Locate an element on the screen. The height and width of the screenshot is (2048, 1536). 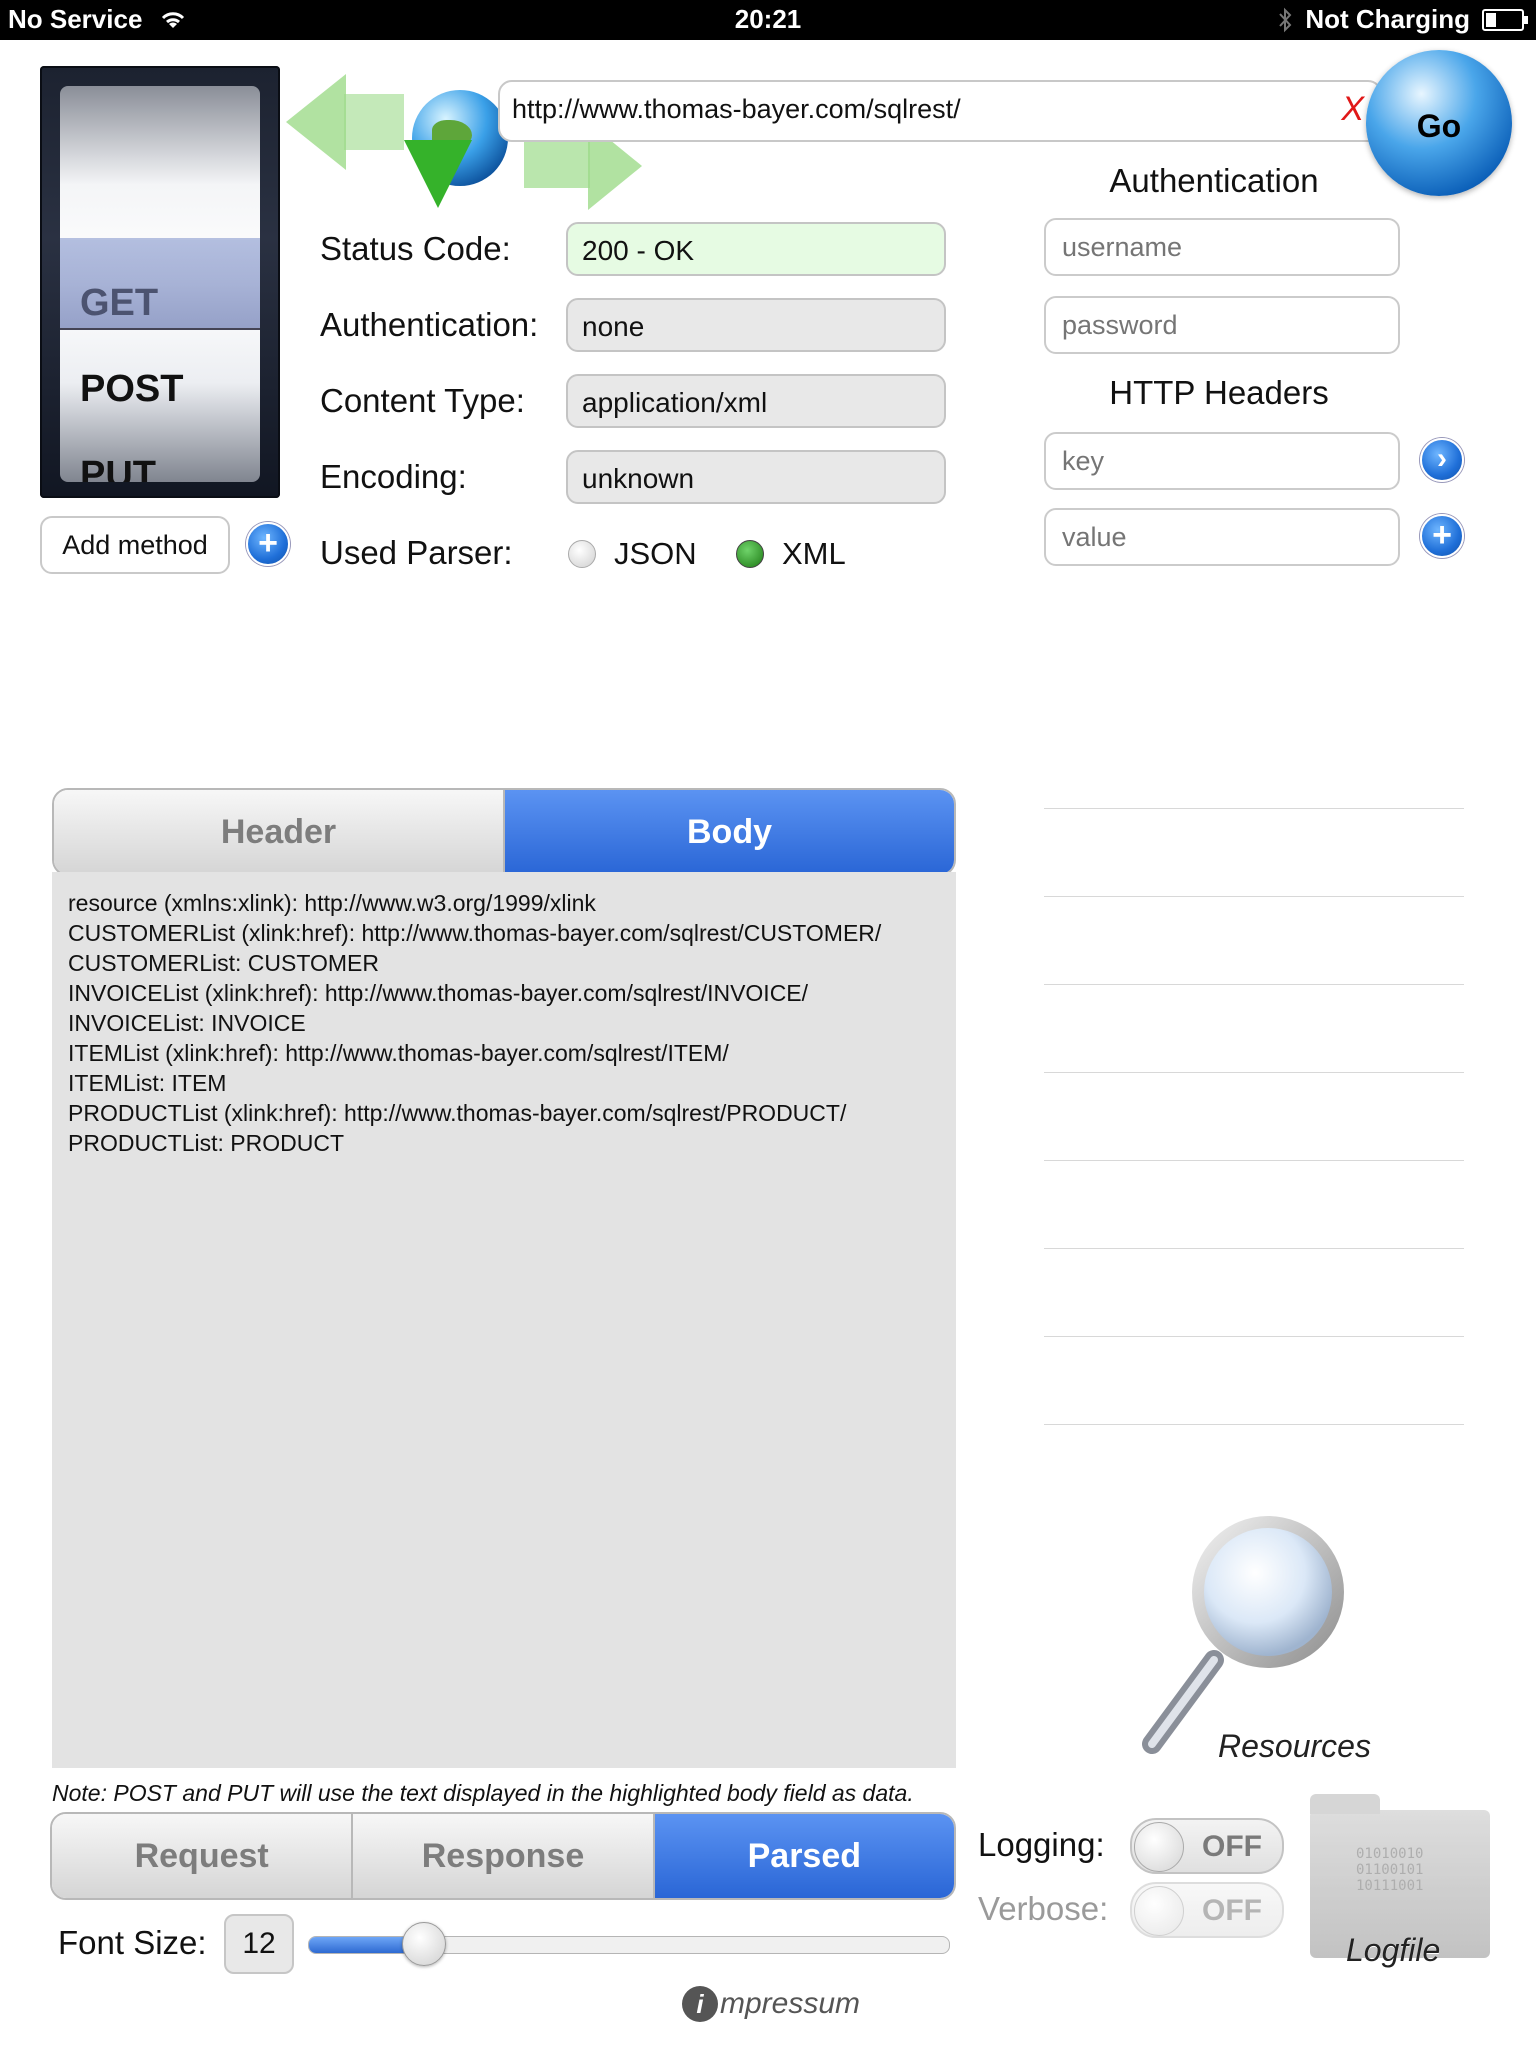
go-label: Go is located at coordinates (1439, 126).